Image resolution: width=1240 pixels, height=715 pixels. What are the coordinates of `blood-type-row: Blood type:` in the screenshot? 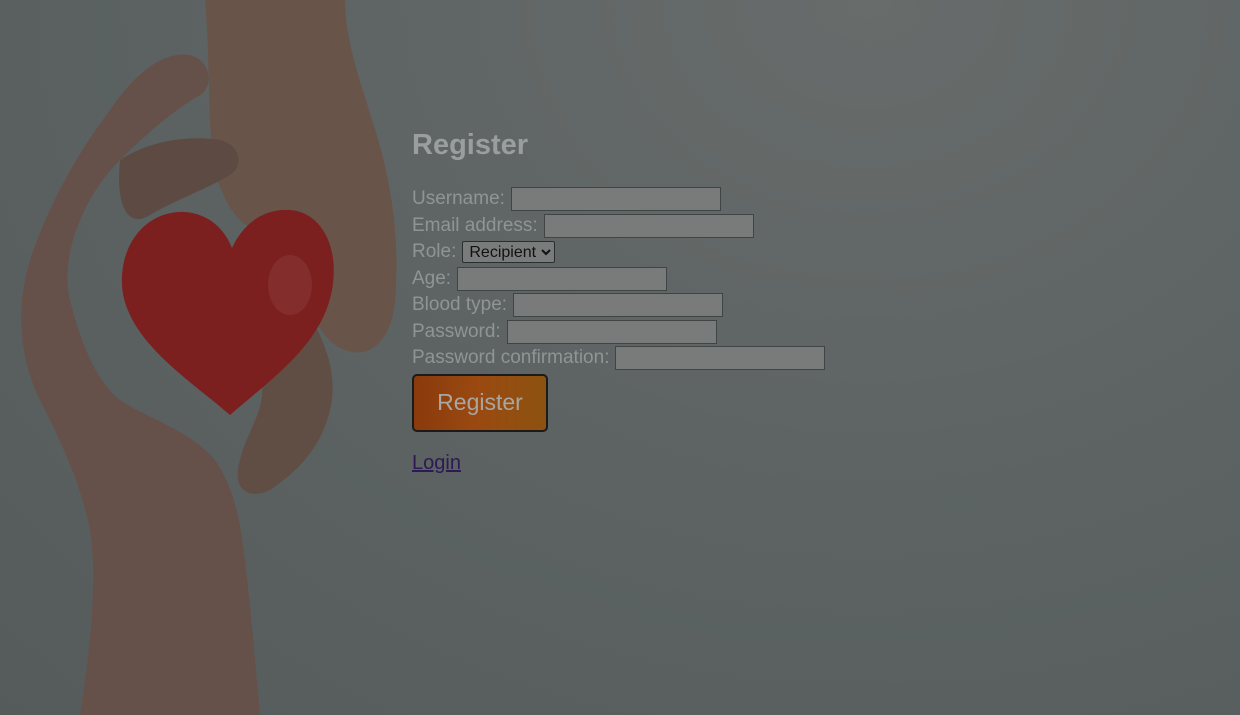 It's located at (618, 305).